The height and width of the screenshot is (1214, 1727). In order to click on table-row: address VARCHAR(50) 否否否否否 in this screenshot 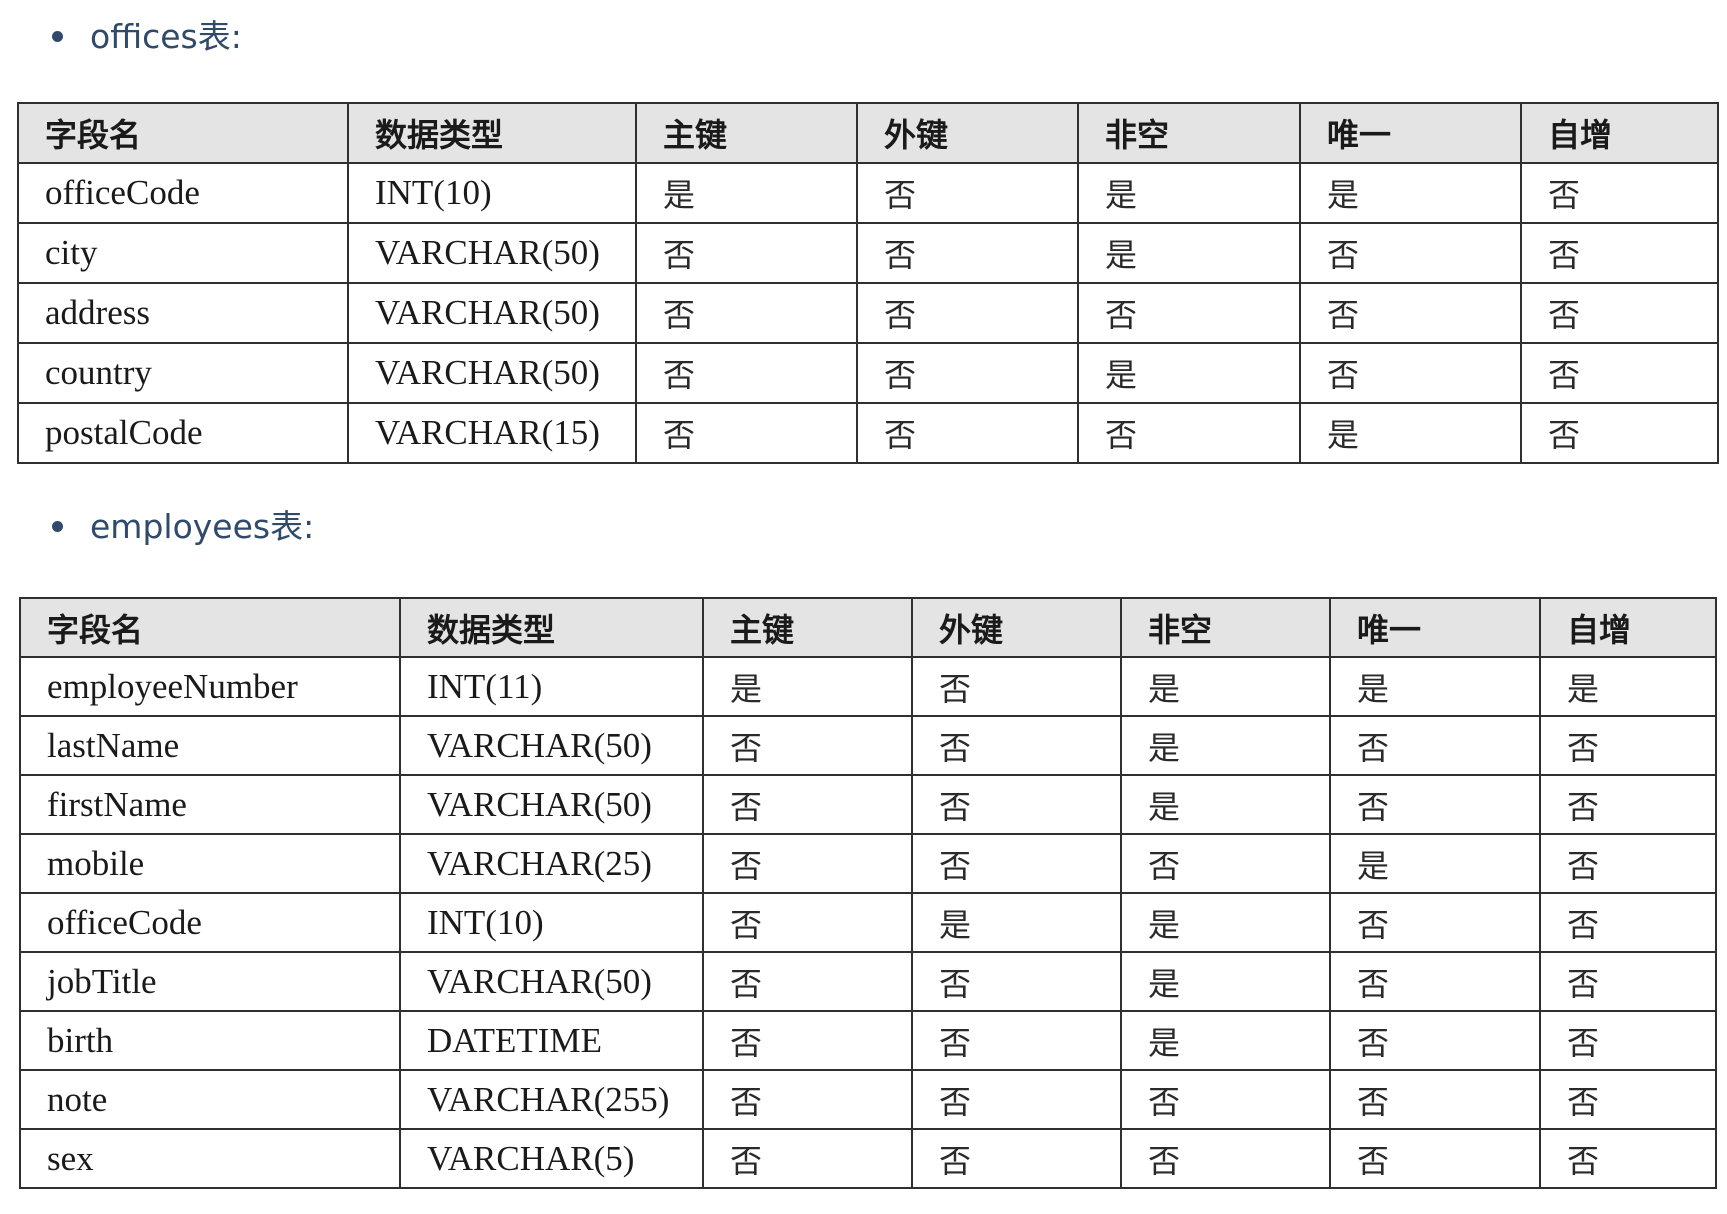, I will do `click(868, 313)`.